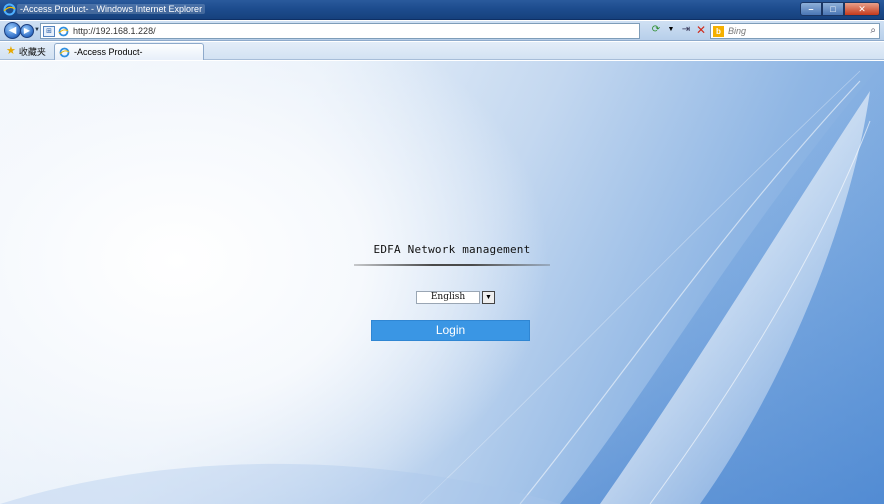 This screenshot has height=504, width=884. Describe the element at coordinates (452, 249) in the screenshot. I see `page-title: EDFA Network management` at that location.